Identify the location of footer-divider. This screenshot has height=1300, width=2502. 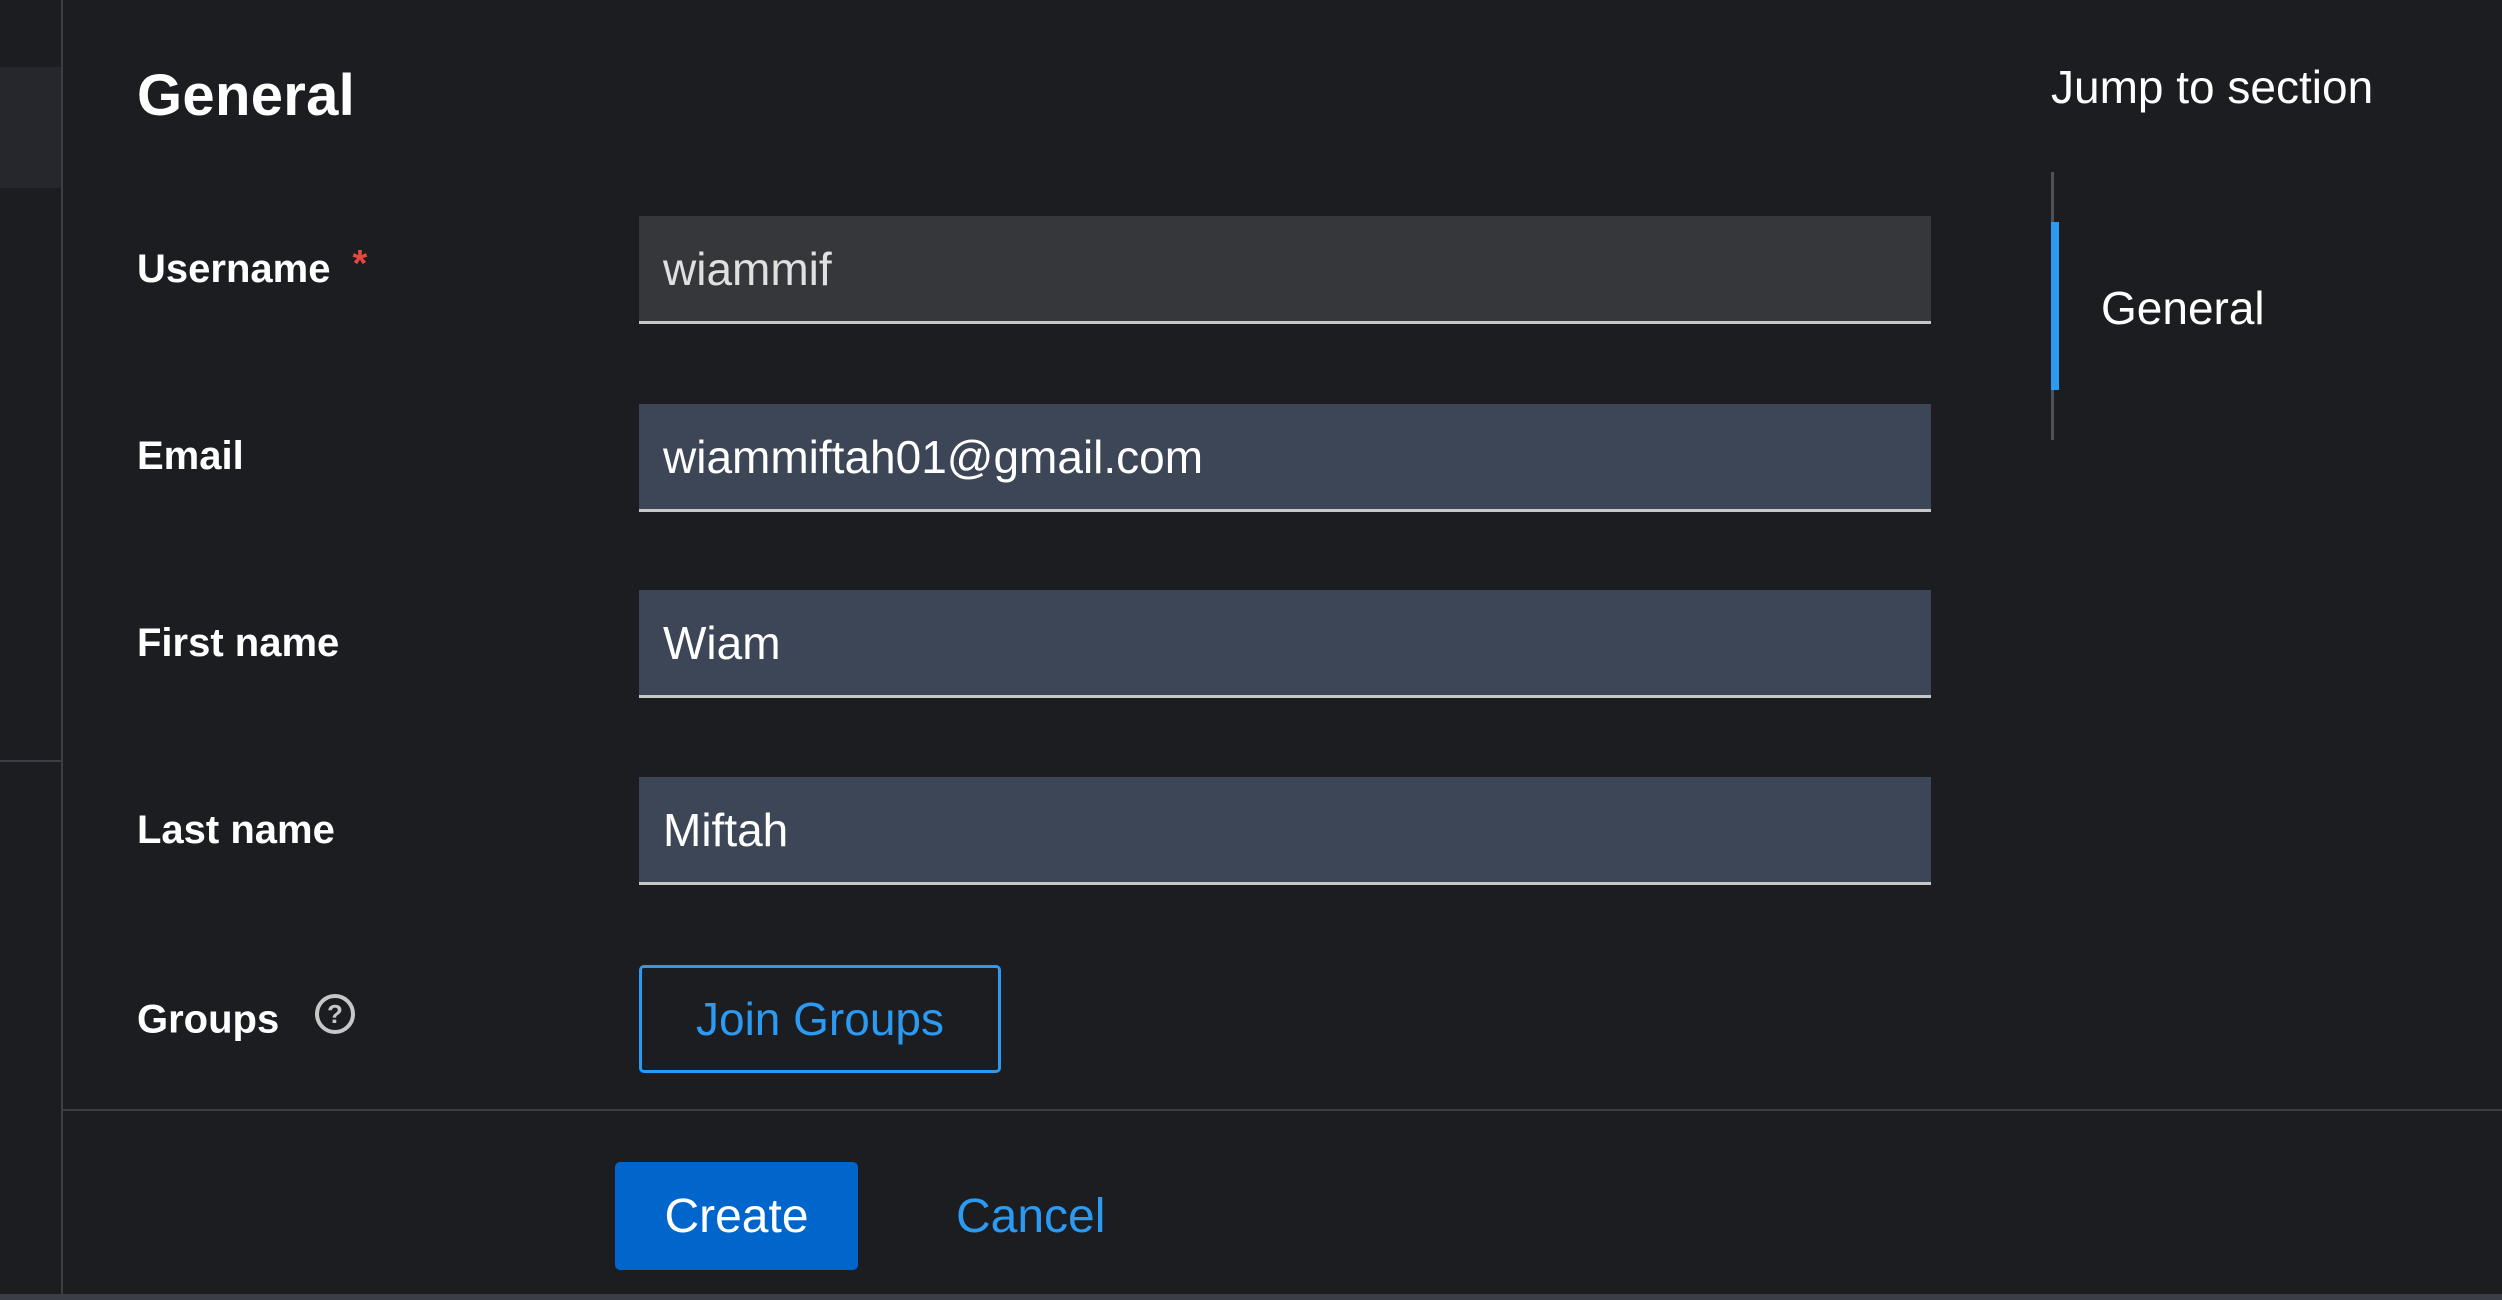
(1282, 1110).